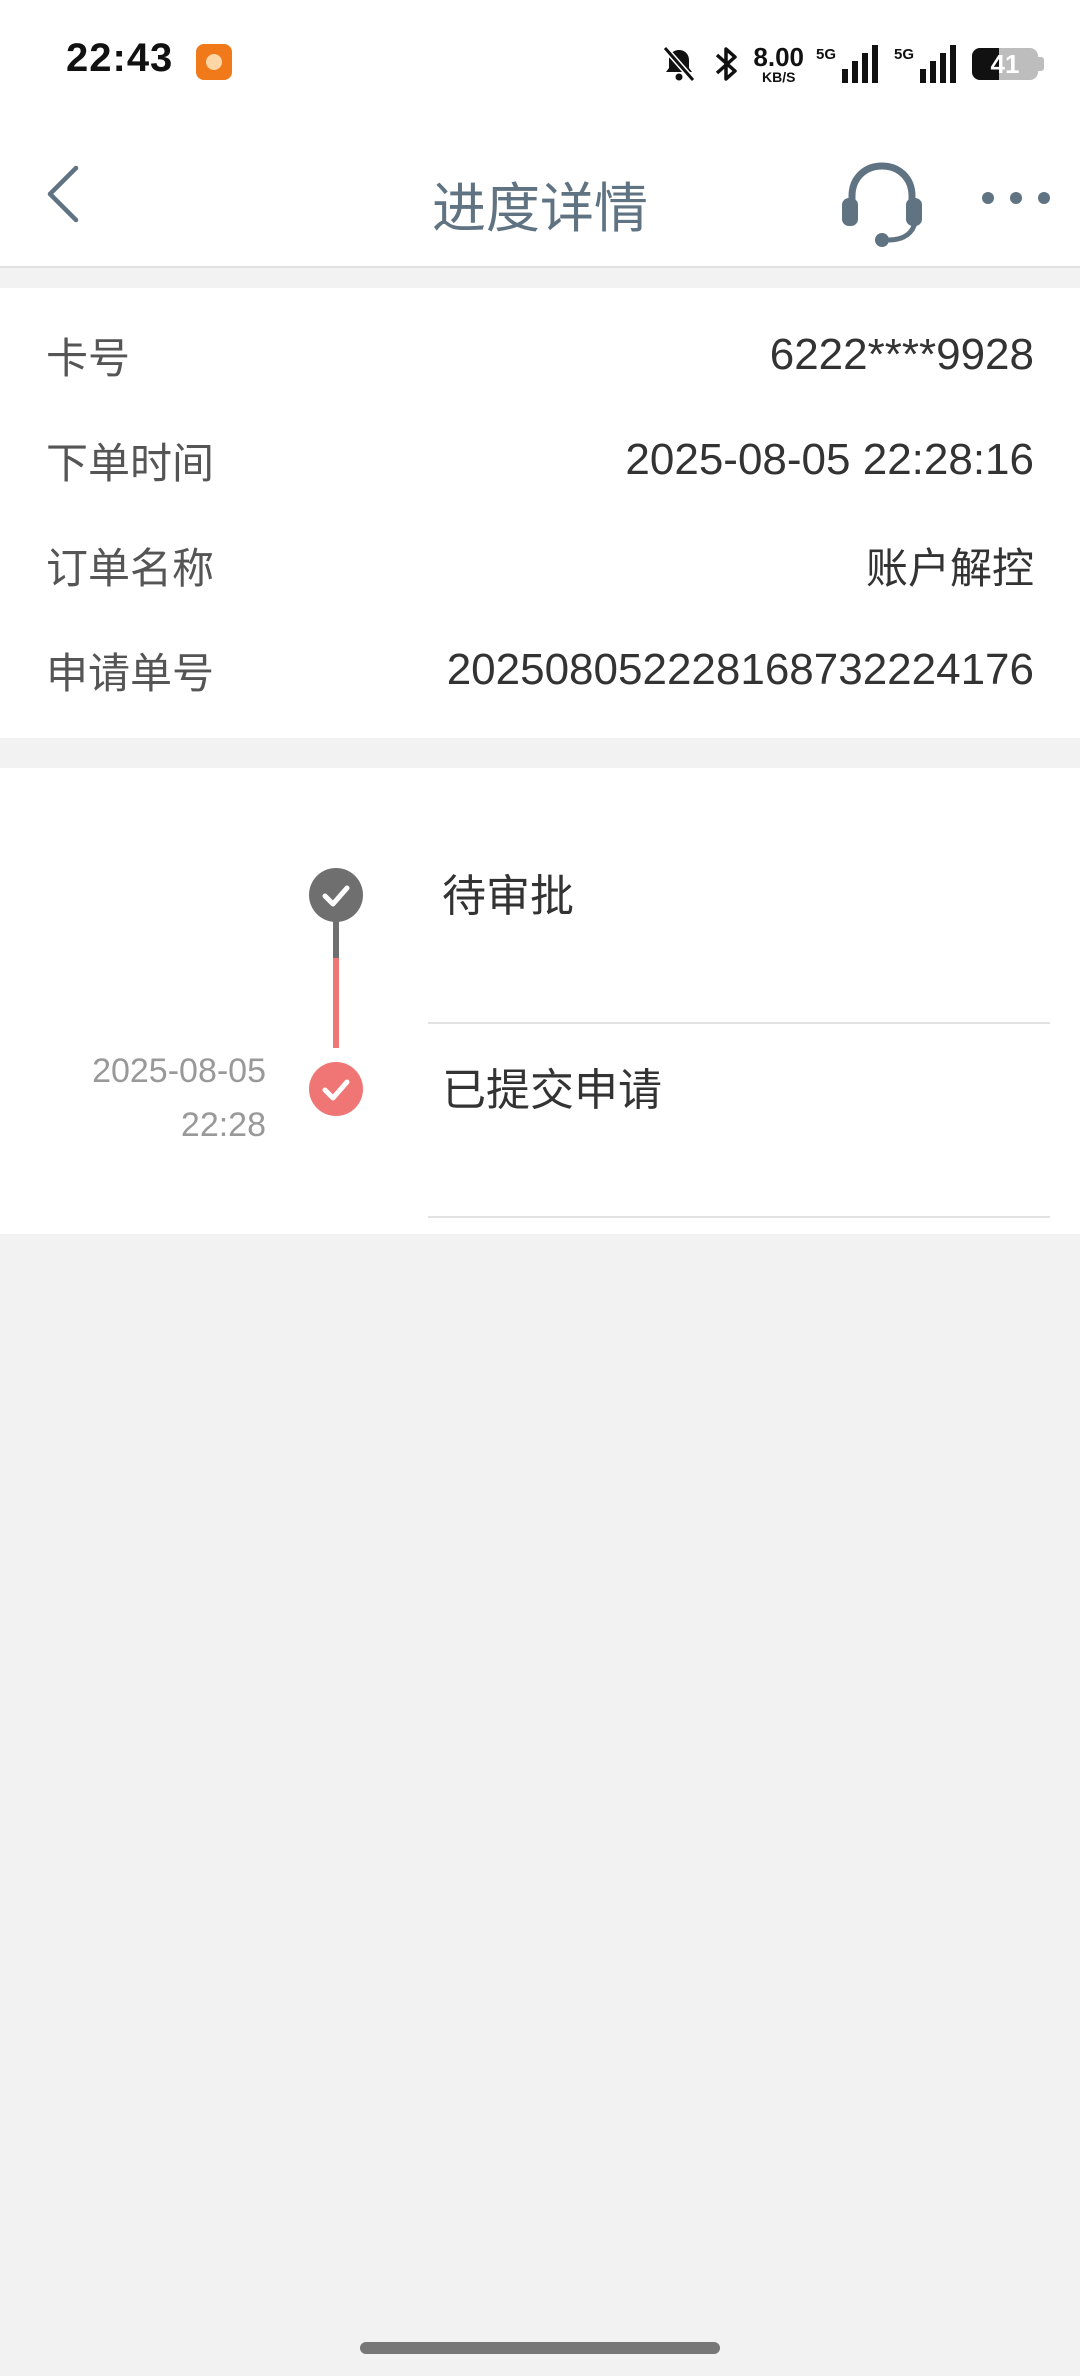 This screenshot has width=1080, height=2376. Describe the element at coordinates (679, 64) in the screenshot. I see `mute-bell-icon` at that location.